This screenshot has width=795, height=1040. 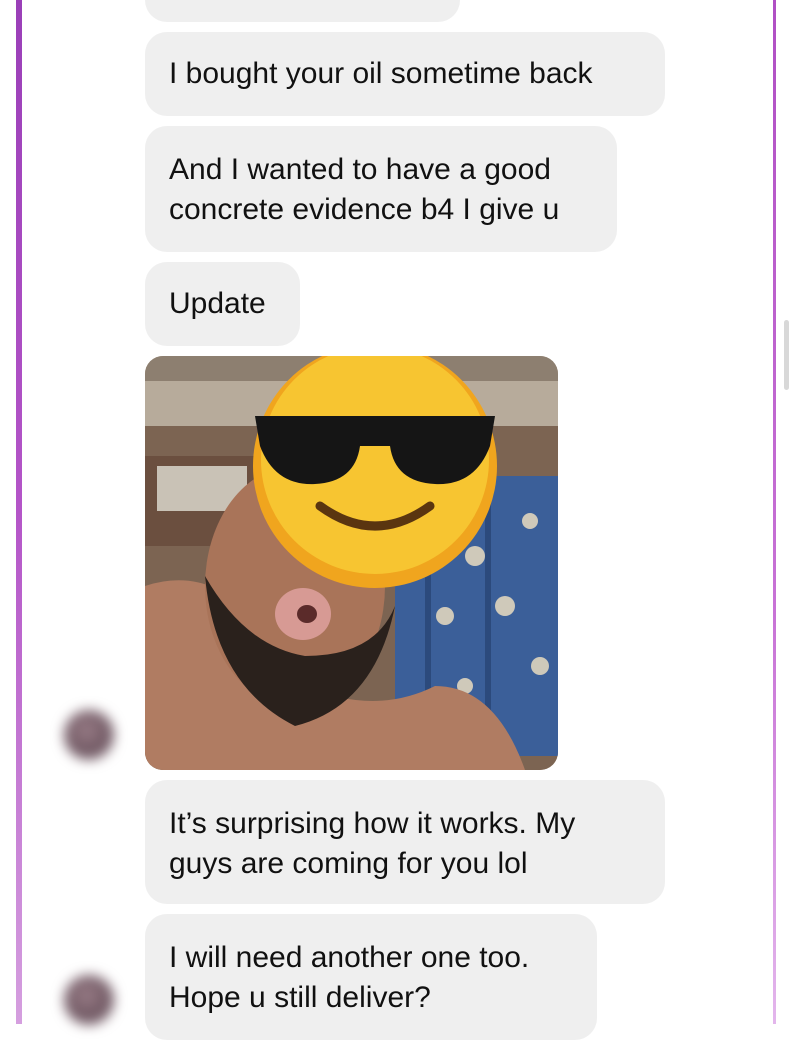 I want to click on window-frame-right, so click(x=774, y=512).